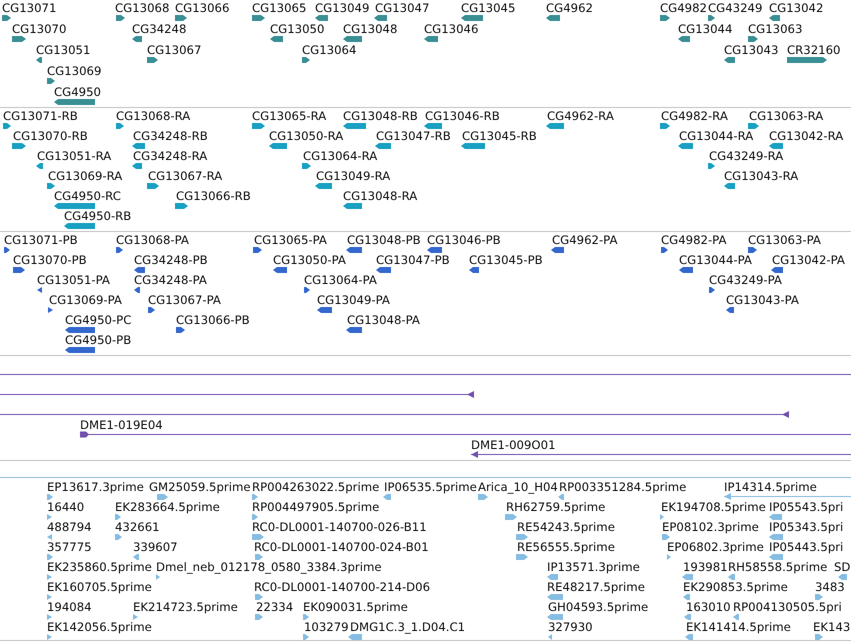  What do you see at coordinates (506, 260) in the screenshot?
I see `feature-label: CG13045-PB` at bounding box center [506, 260].